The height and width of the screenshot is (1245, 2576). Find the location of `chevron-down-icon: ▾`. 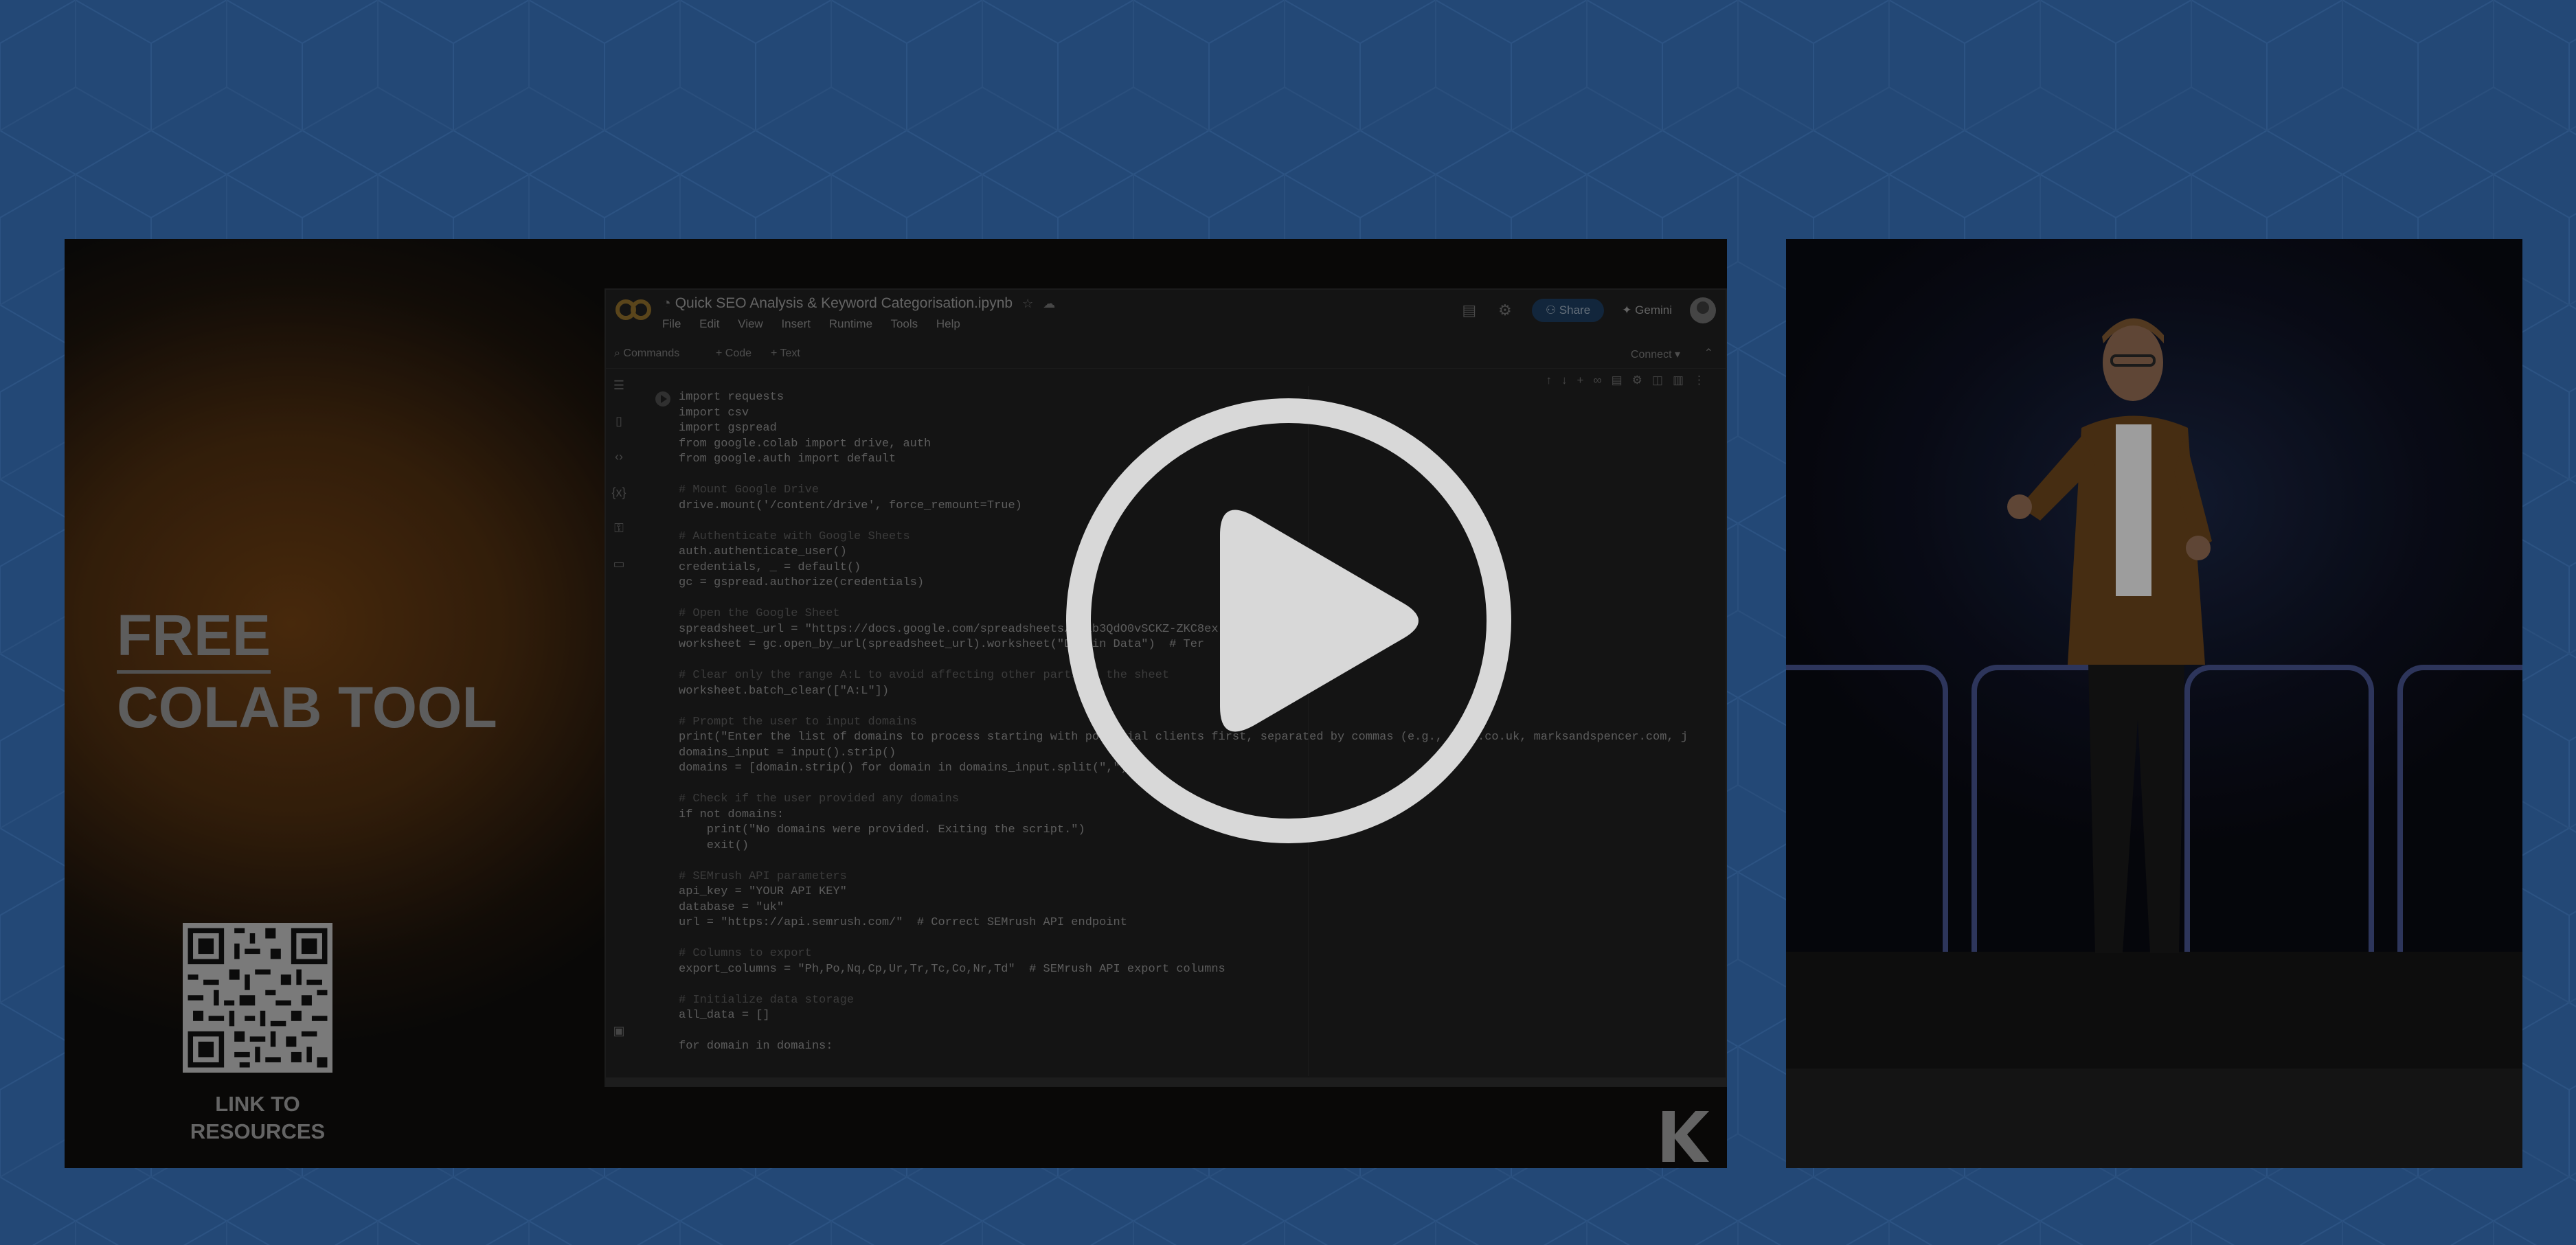

chevron-down-icon: ▾ is located at coordinates (1677, 355).